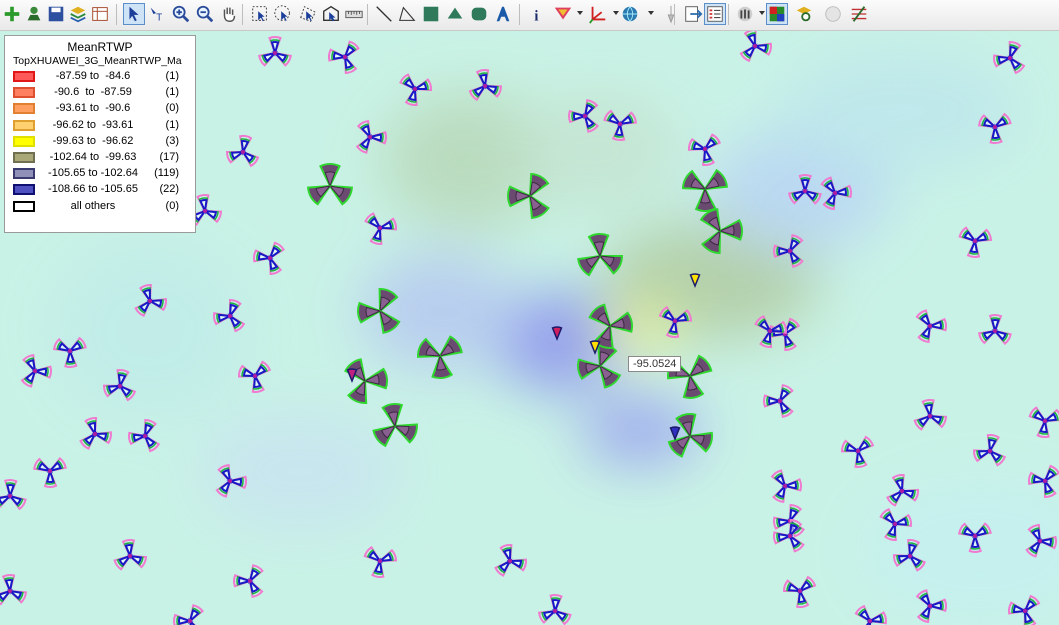 This screenshot has height=625, width=1059. Describe the element at coordinates (134, 14) in the screenshot. I see `select-arrow-icon` at that location.